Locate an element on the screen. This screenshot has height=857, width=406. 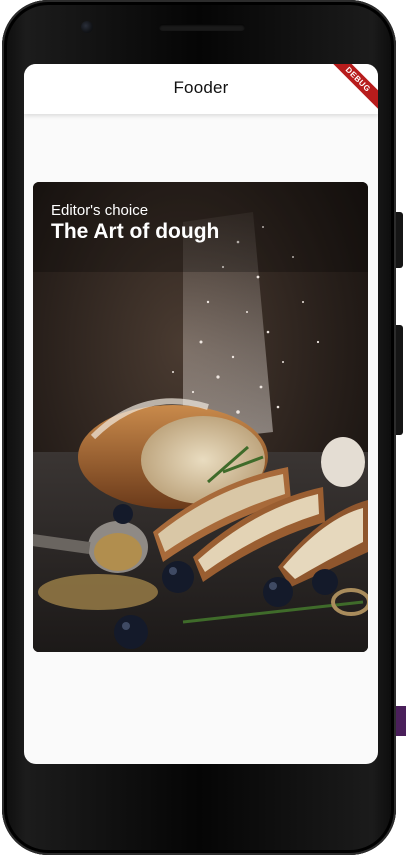
app-bar: Fooder is located at coordinates (201, 89).